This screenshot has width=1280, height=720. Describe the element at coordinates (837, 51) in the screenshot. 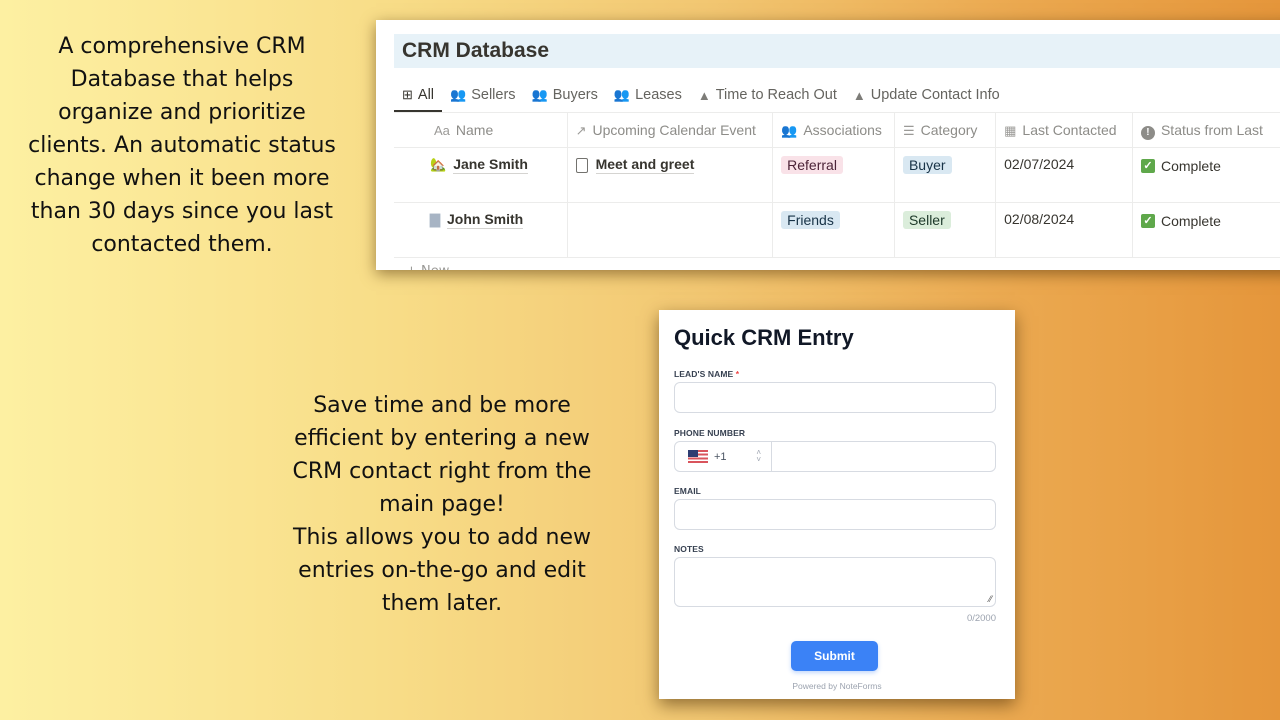

I see `database-title-bar: CRM Database` at that location.